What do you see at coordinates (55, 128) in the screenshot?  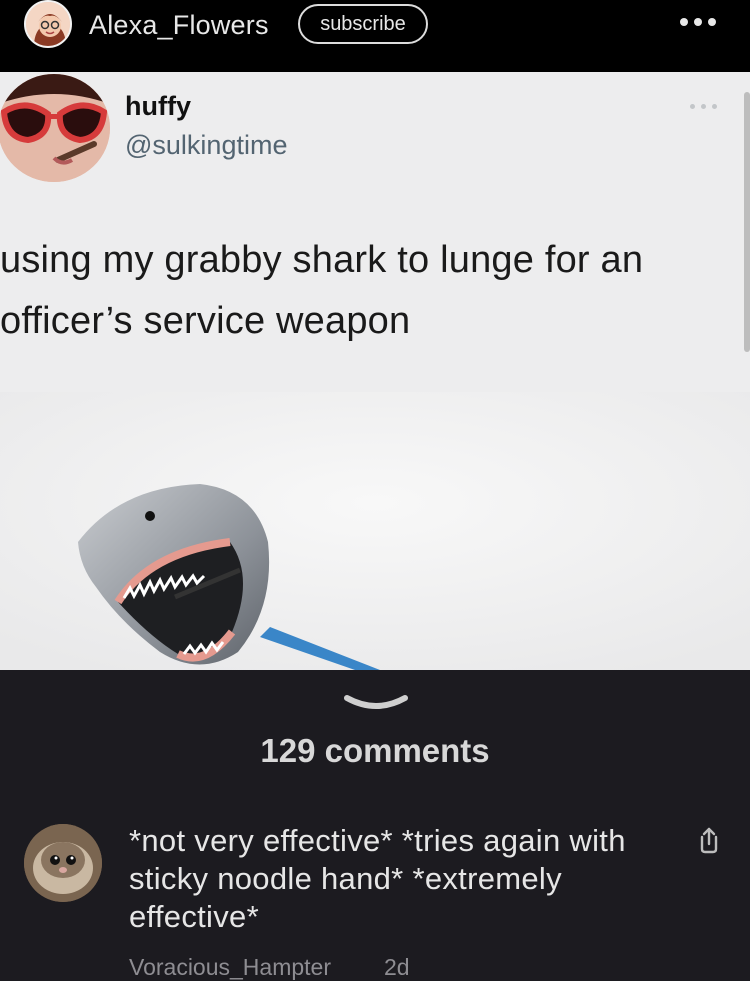 I see `tweet-avatar` at bounding box center [55, 128].